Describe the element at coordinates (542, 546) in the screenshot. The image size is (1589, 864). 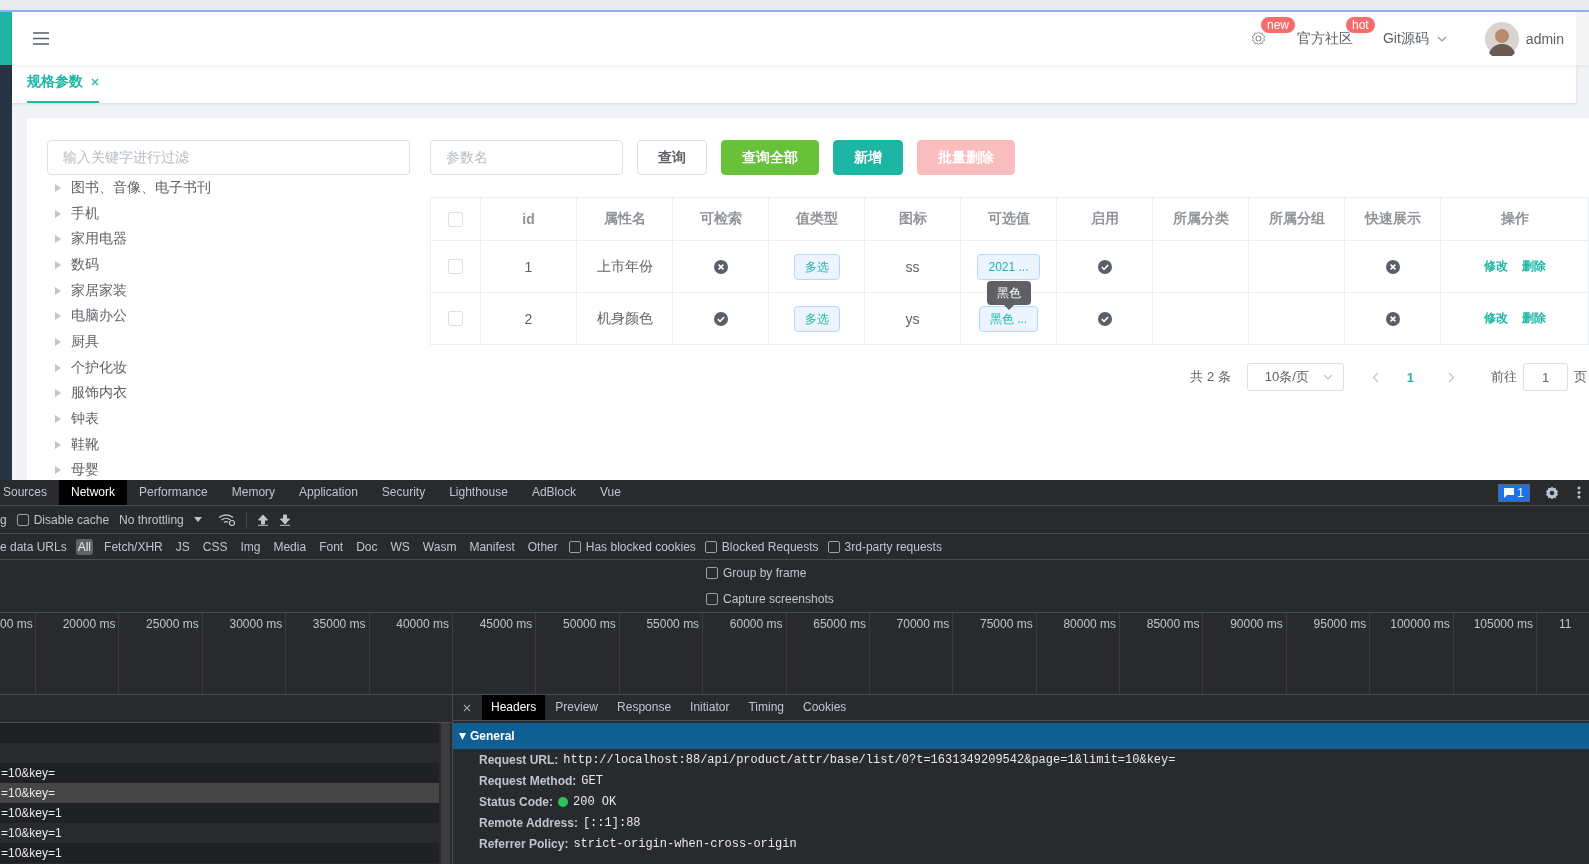
I see `resource-type-filter: Other` at that location.